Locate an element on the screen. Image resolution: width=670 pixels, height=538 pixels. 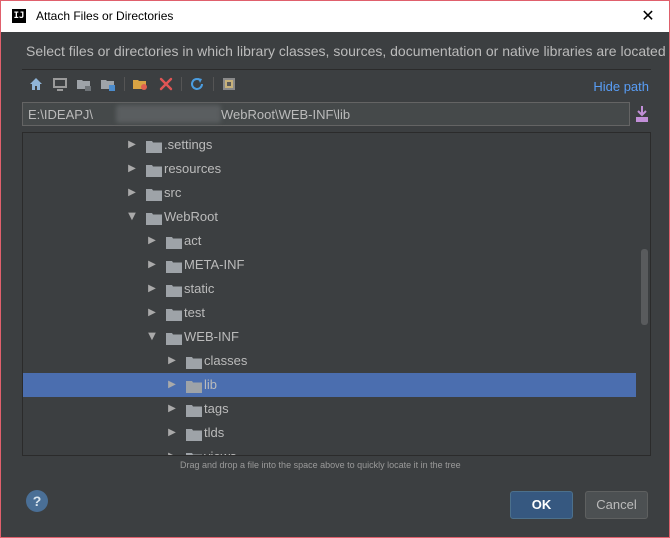
cancel-button: Cancel is located at coordinates (616, 505).